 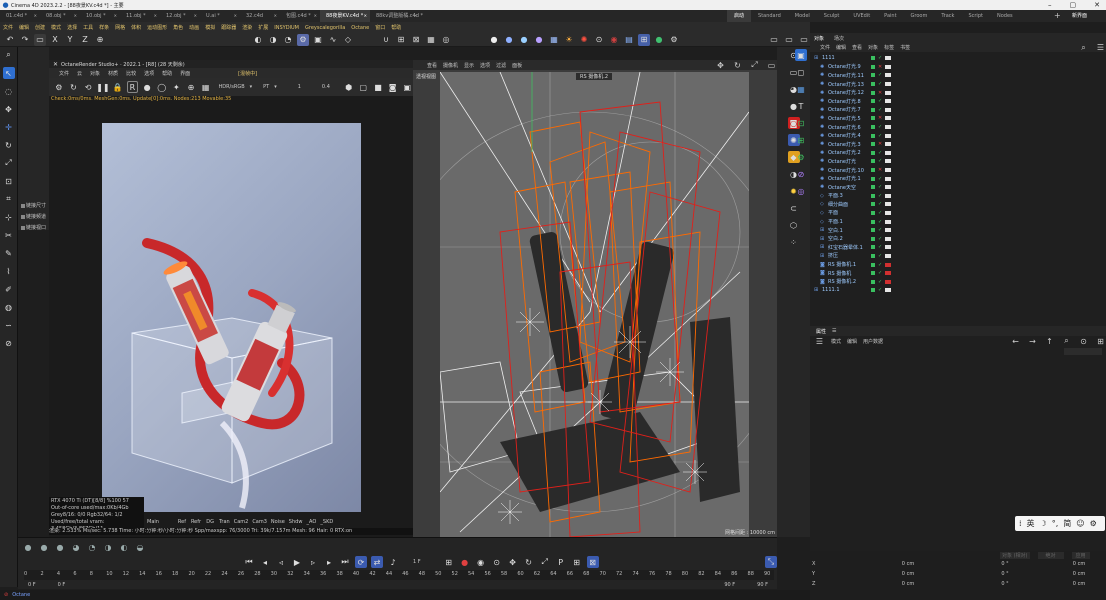 What do you see at coordinates (958, 230) in the screenshot?
I see `object-row: ⊞ 空白.1 ✓` at bounding box center [958, 230].